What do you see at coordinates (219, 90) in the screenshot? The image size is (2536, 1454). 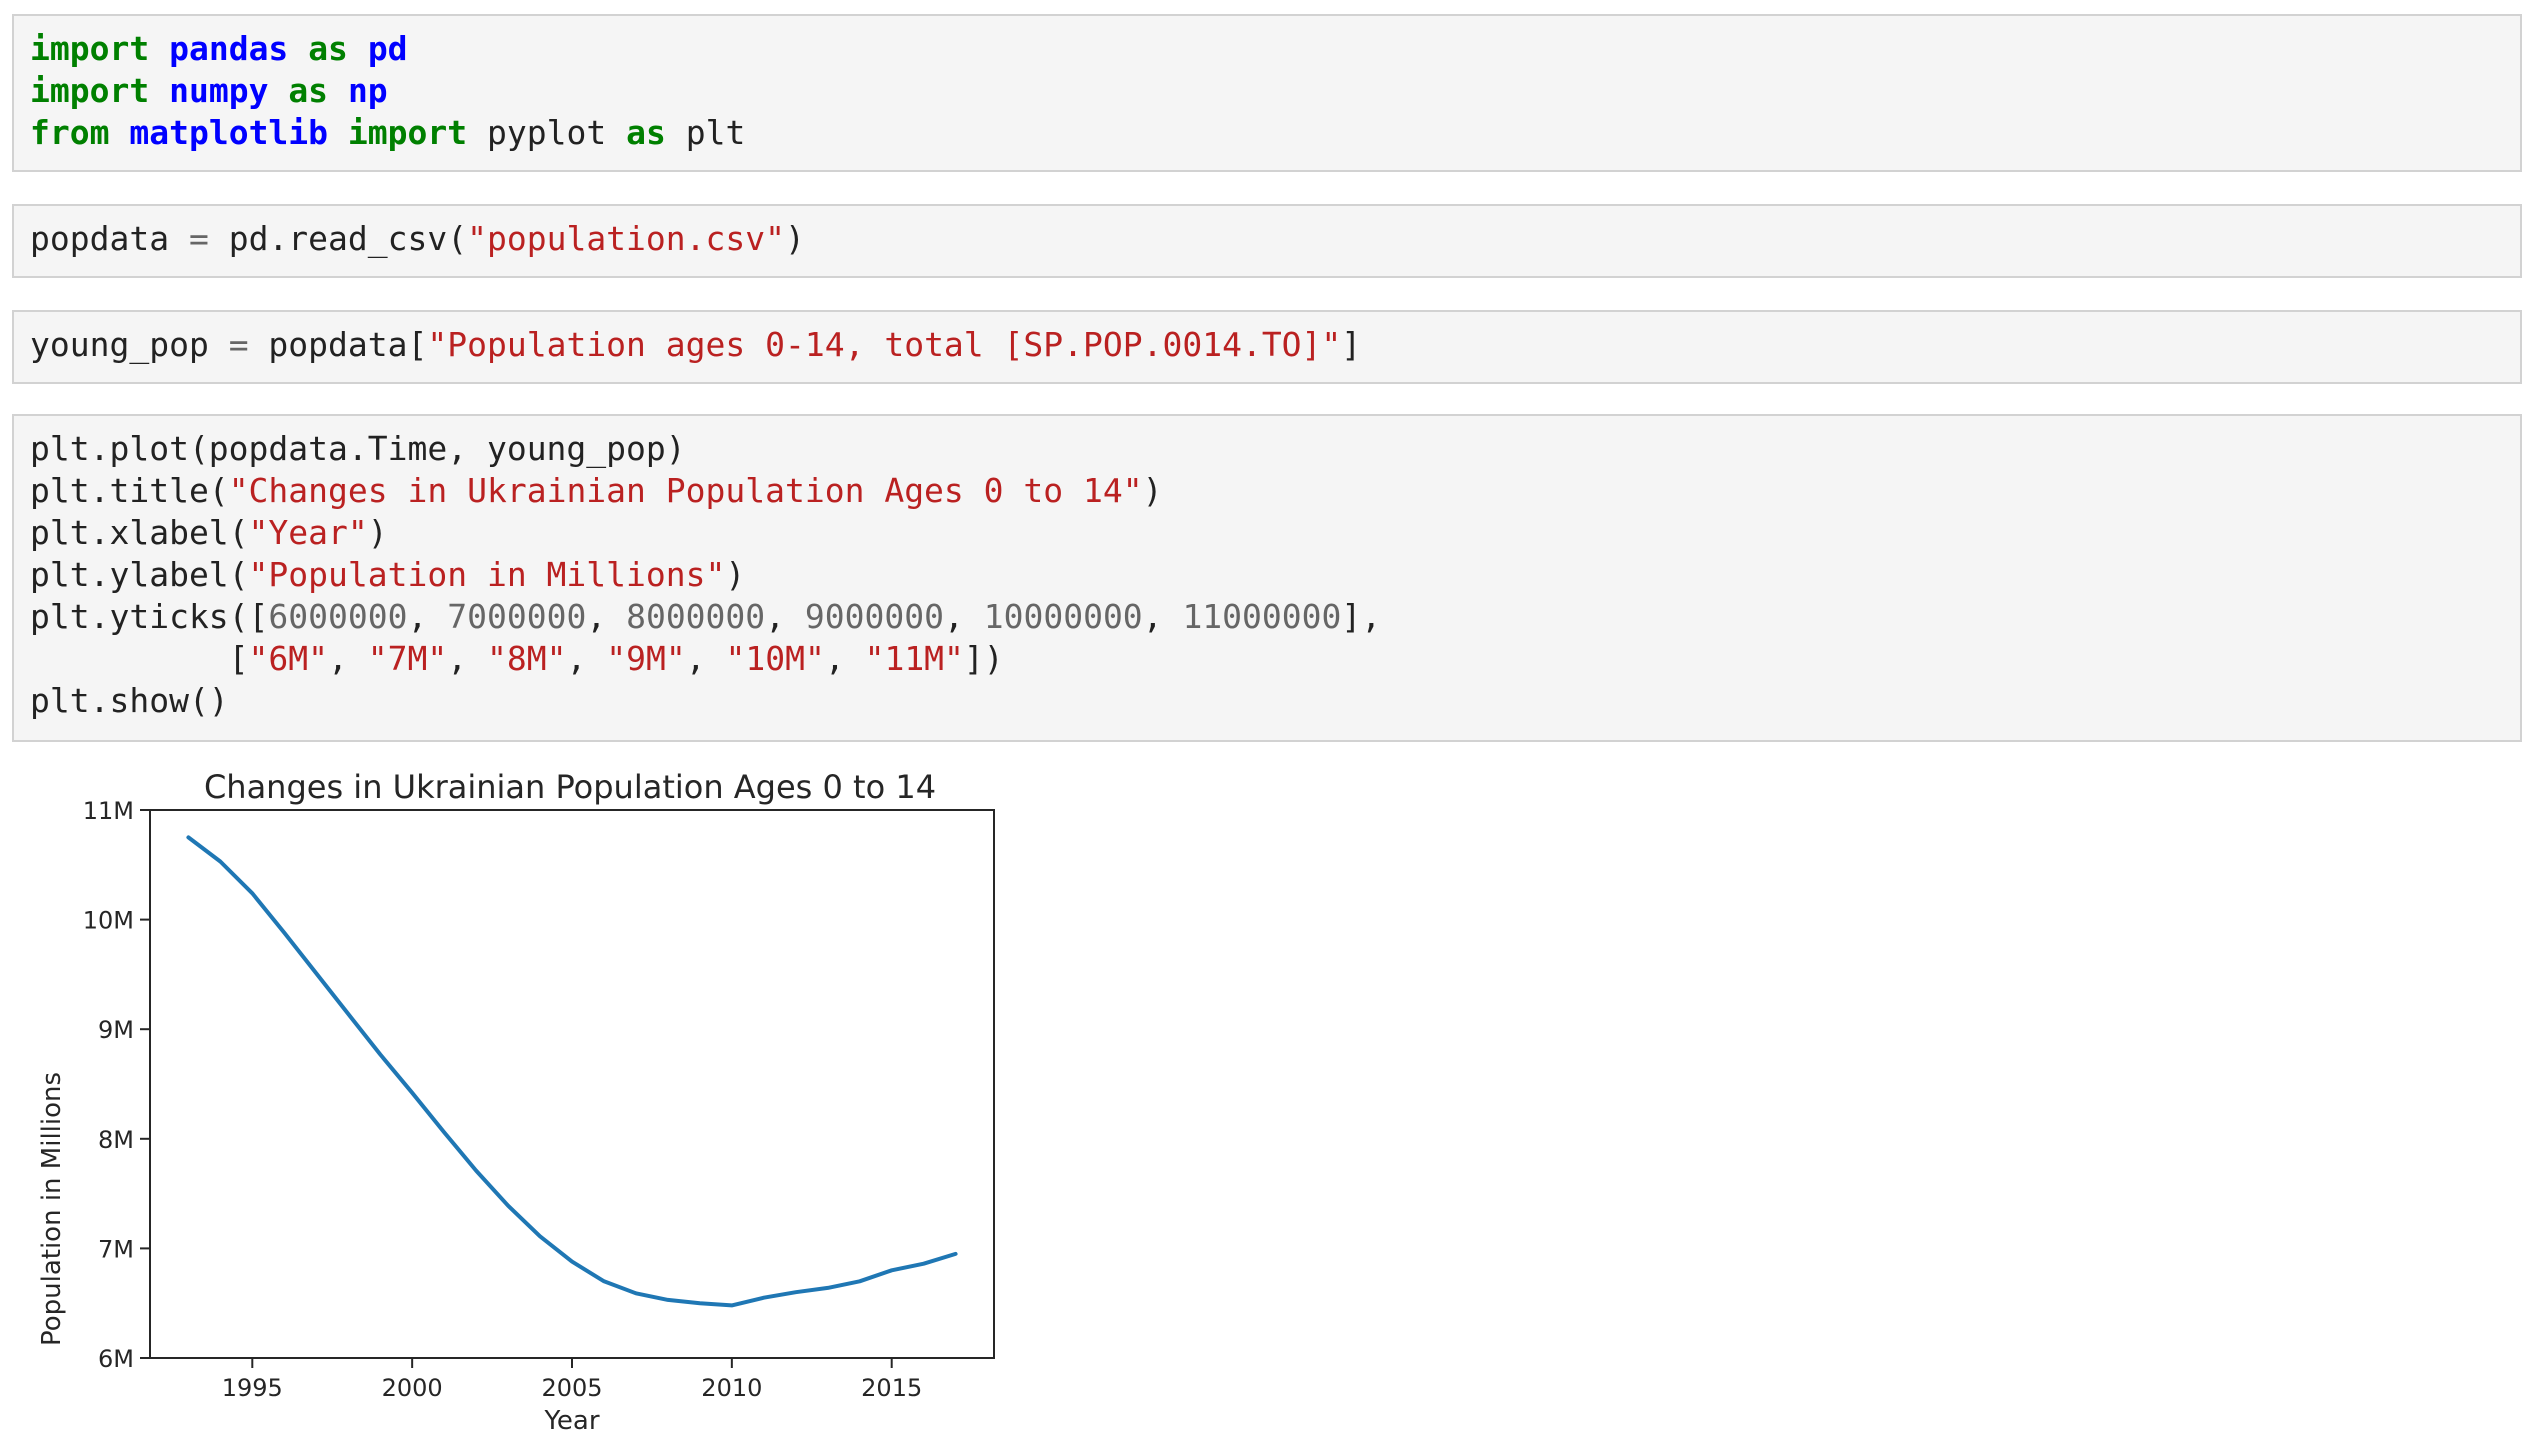 I see `module-name: numpy` at bounding box center [219, 90].